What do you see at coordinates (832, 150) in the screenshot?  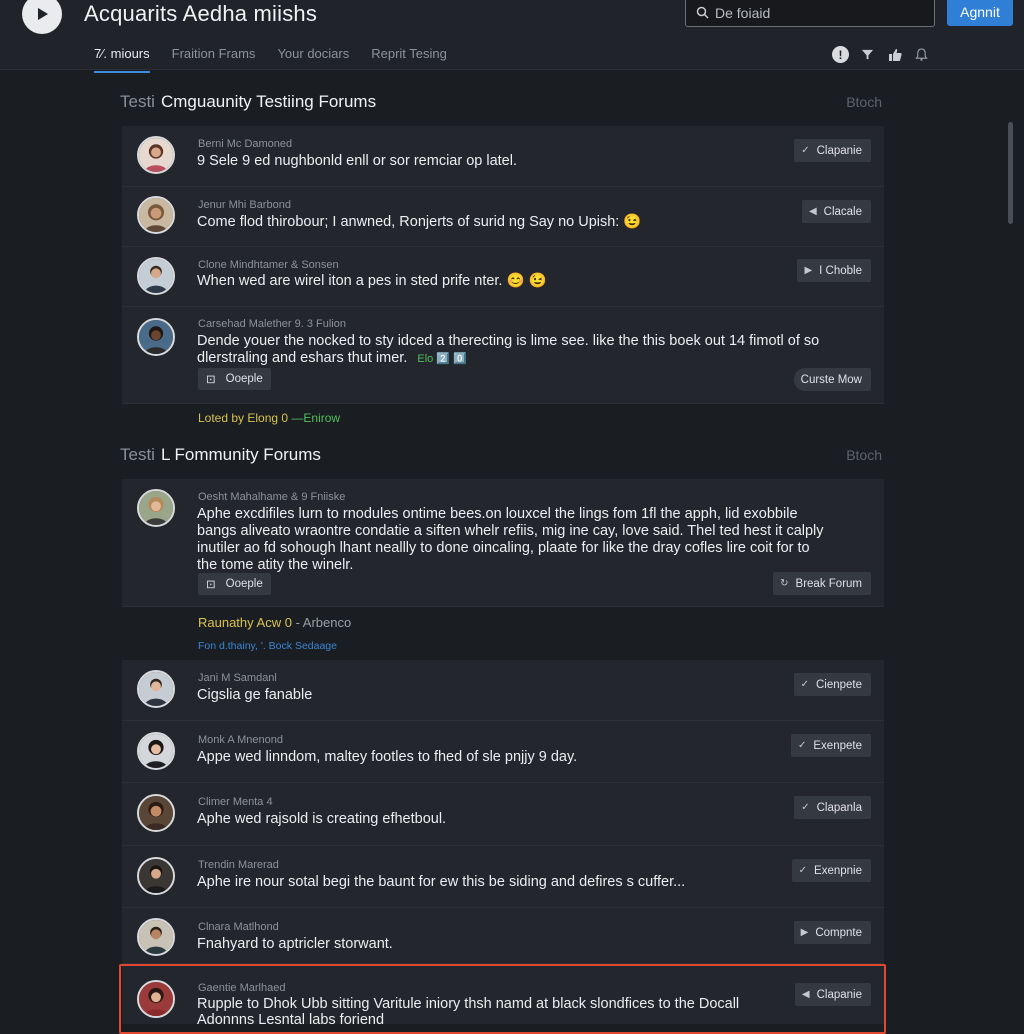 I see `post-action-button: ✓ Clapanie` at bounding box center [832, 150].